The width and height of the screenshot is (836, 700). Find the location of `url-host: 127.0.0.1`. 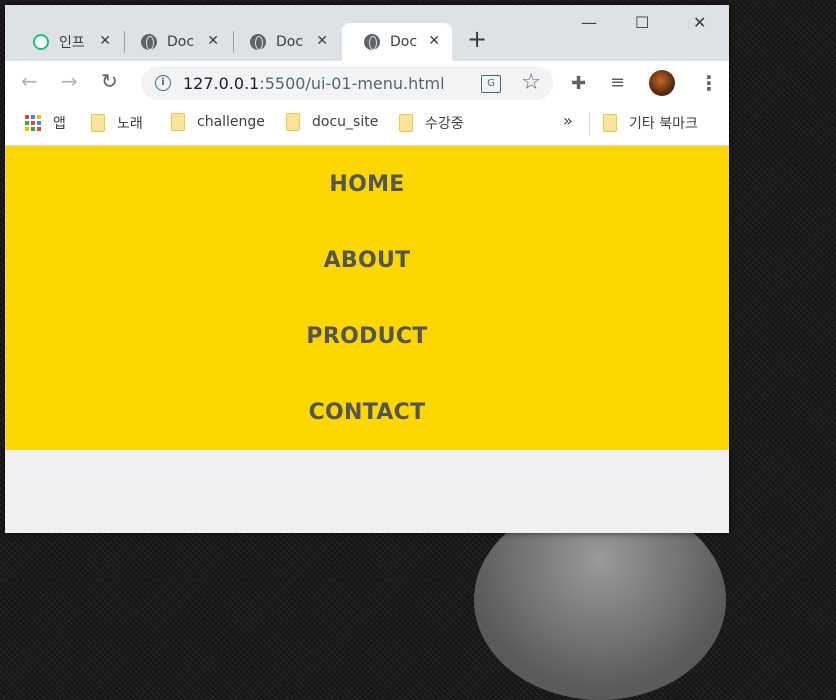

url-host: 127.0.0.1 is located at coordinates (221, 83).